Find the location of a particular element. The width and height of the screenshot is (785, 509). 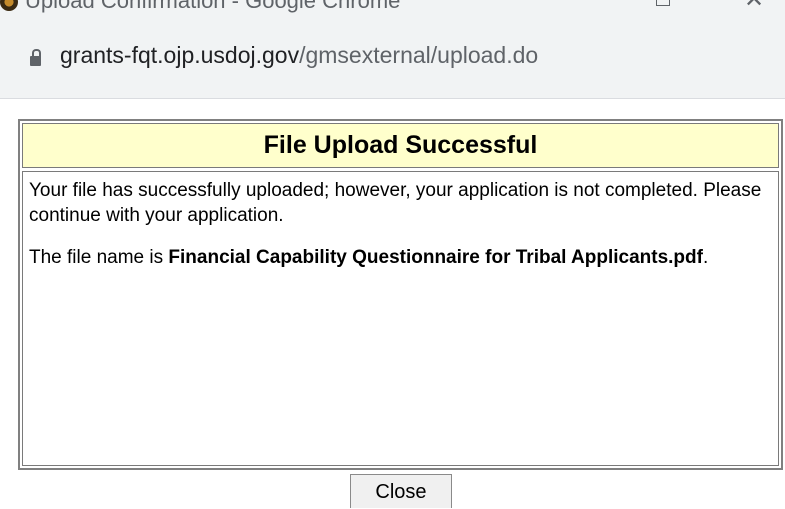

file-name-suffix: . is located at coordinates (705, 257).